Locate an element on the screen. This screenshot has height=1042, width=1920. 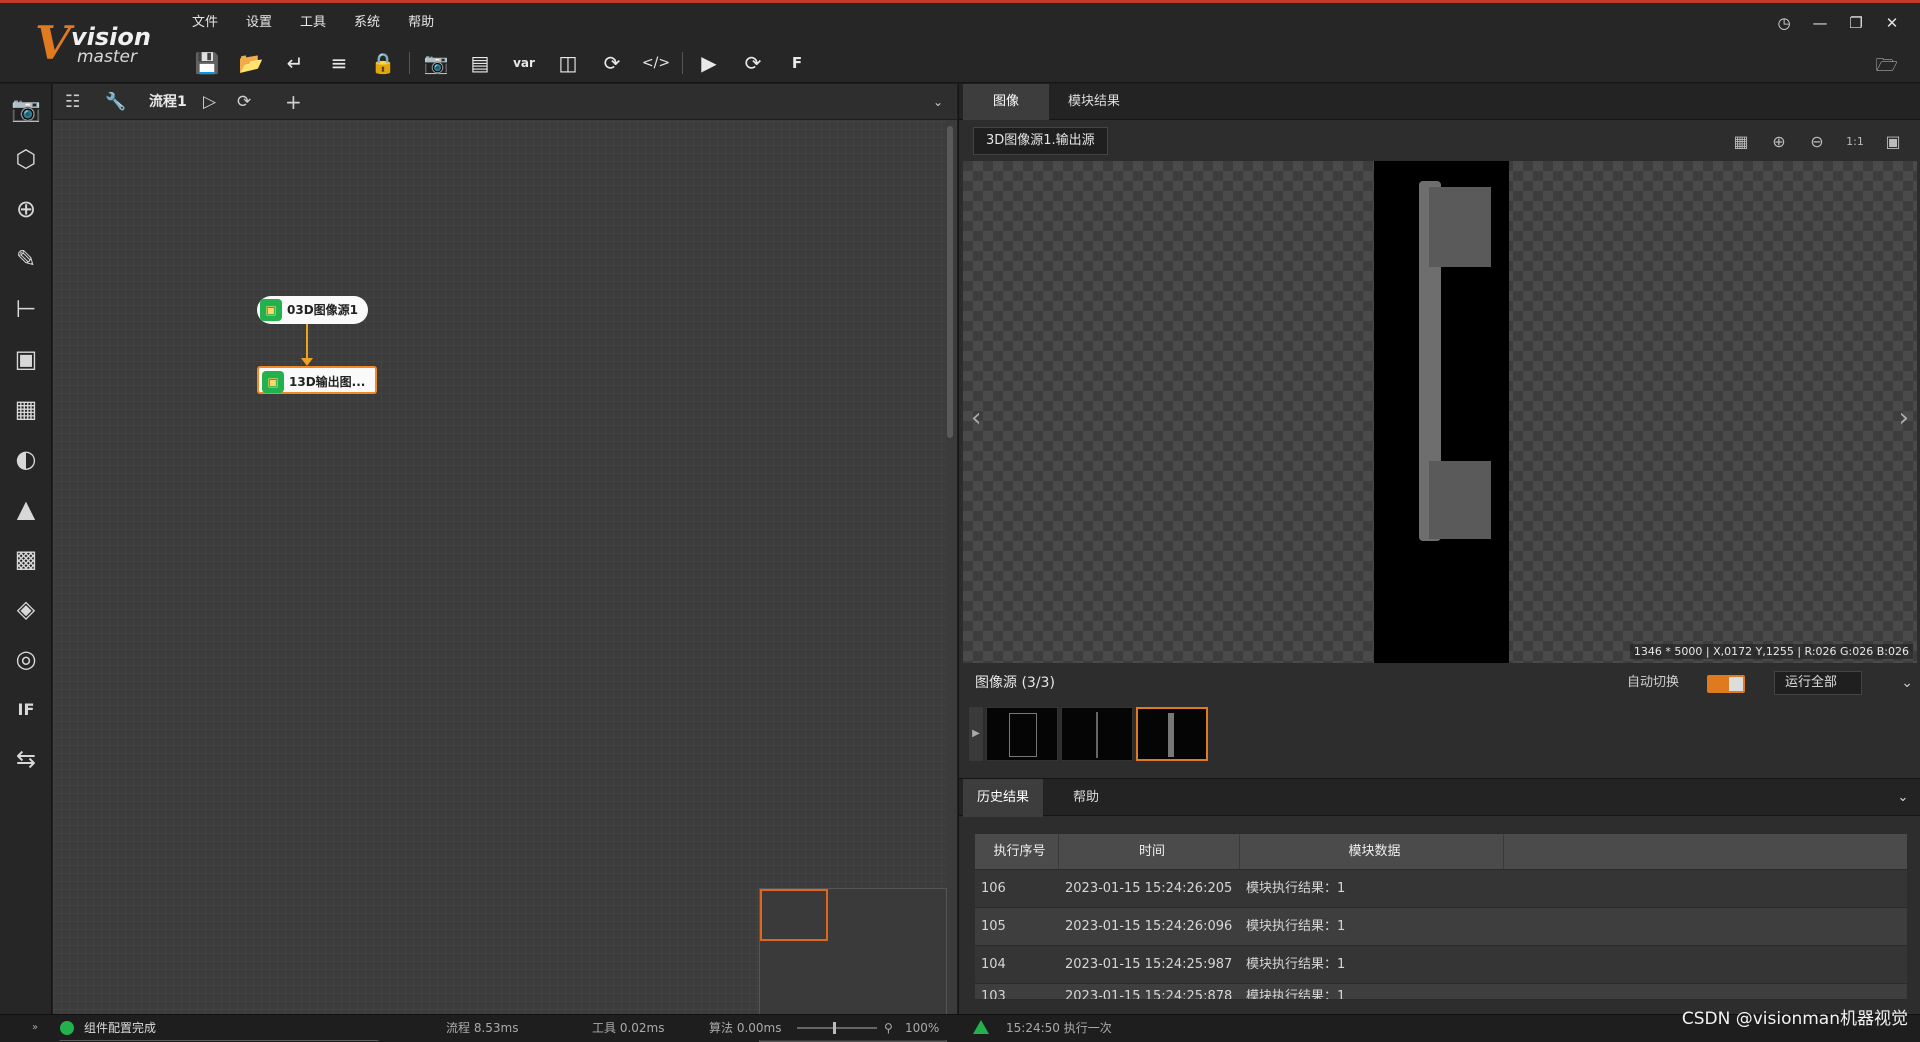
table-row: 103 2023-01-15 15:24:25:878 模块执行结果：1 is located at coordinates (1441, 992).